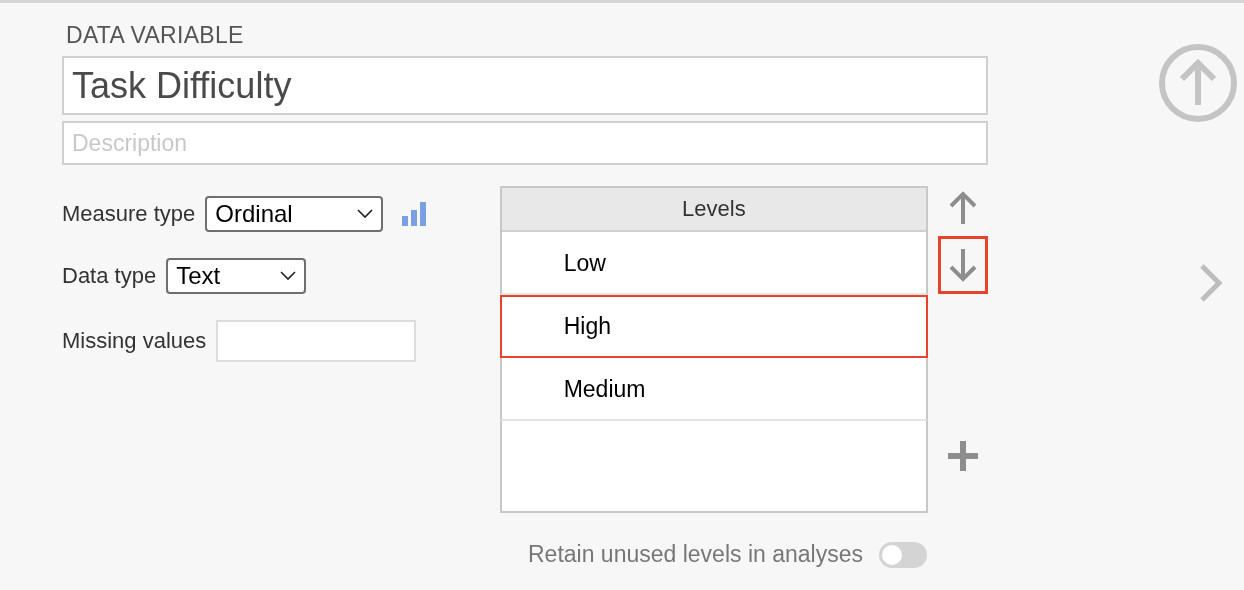 The height and width of the screenshot is (590, 1244). What do you see at coordinates (963, 456) in the screenshot?
I see `plus-icon` at bounding box center [963, 456].